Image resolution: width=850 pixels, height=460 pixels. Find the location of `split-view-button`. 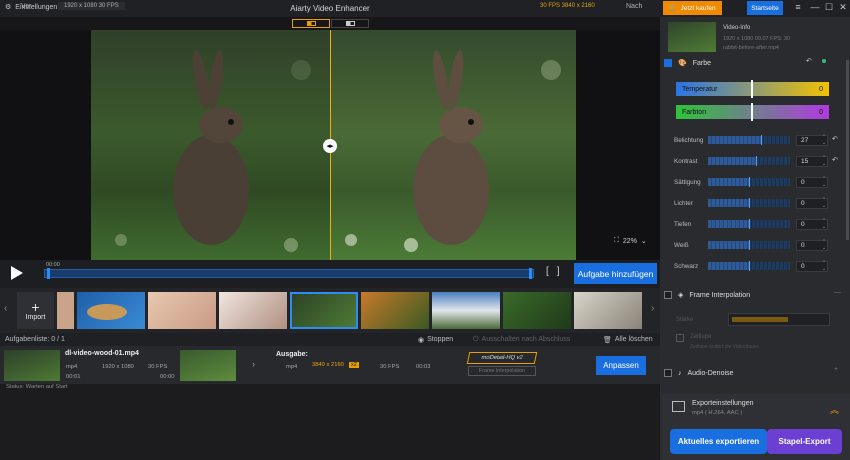

split-view-button is located at coordinates (311, 23).